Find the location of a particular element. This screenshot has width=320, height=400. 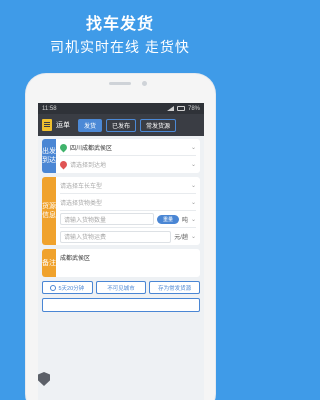

cargo-card: 货源信息 请选择车长车型 ⌄ 请选择货物类型 ⌄ 请输入货物数量 重量 吨 ⌄ is located at coordinates (121, 211).